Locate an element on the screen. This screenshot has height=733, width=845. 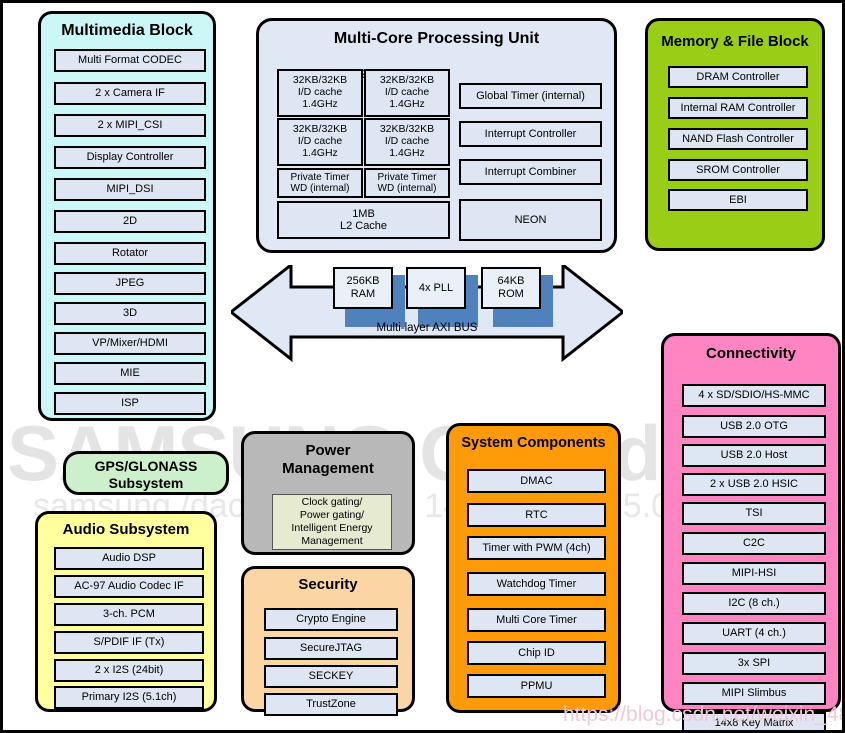
audio-item-audio-dsp: Audio DSP is located at coordinates (129, 558).